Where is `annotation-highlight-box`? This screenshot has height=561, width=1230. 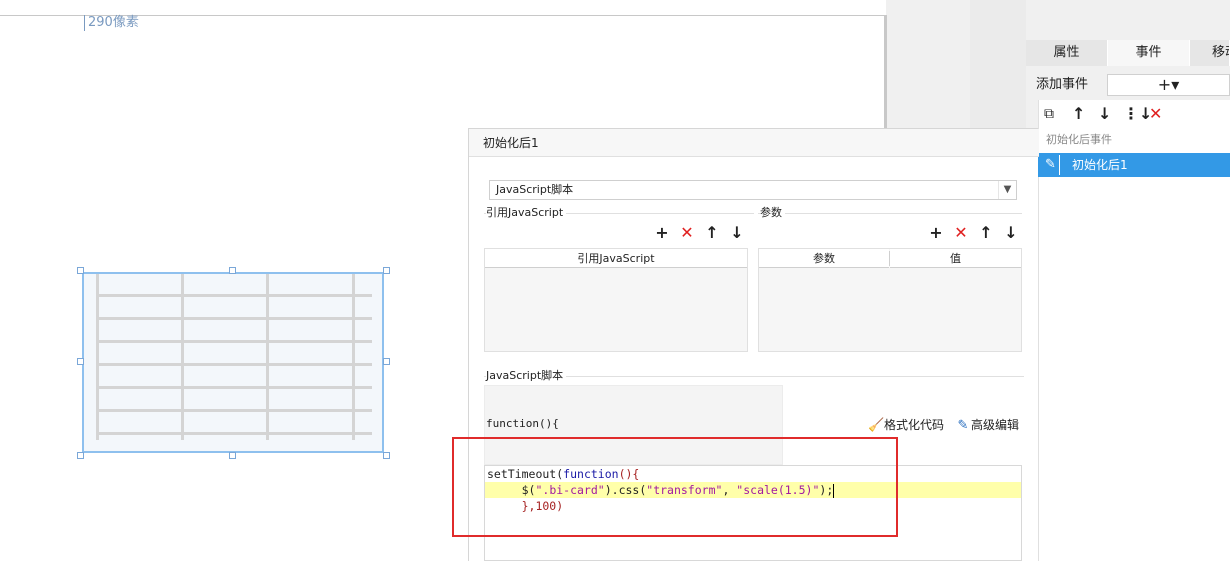
annotation-highlight-box is located at coordinates (675, 487).